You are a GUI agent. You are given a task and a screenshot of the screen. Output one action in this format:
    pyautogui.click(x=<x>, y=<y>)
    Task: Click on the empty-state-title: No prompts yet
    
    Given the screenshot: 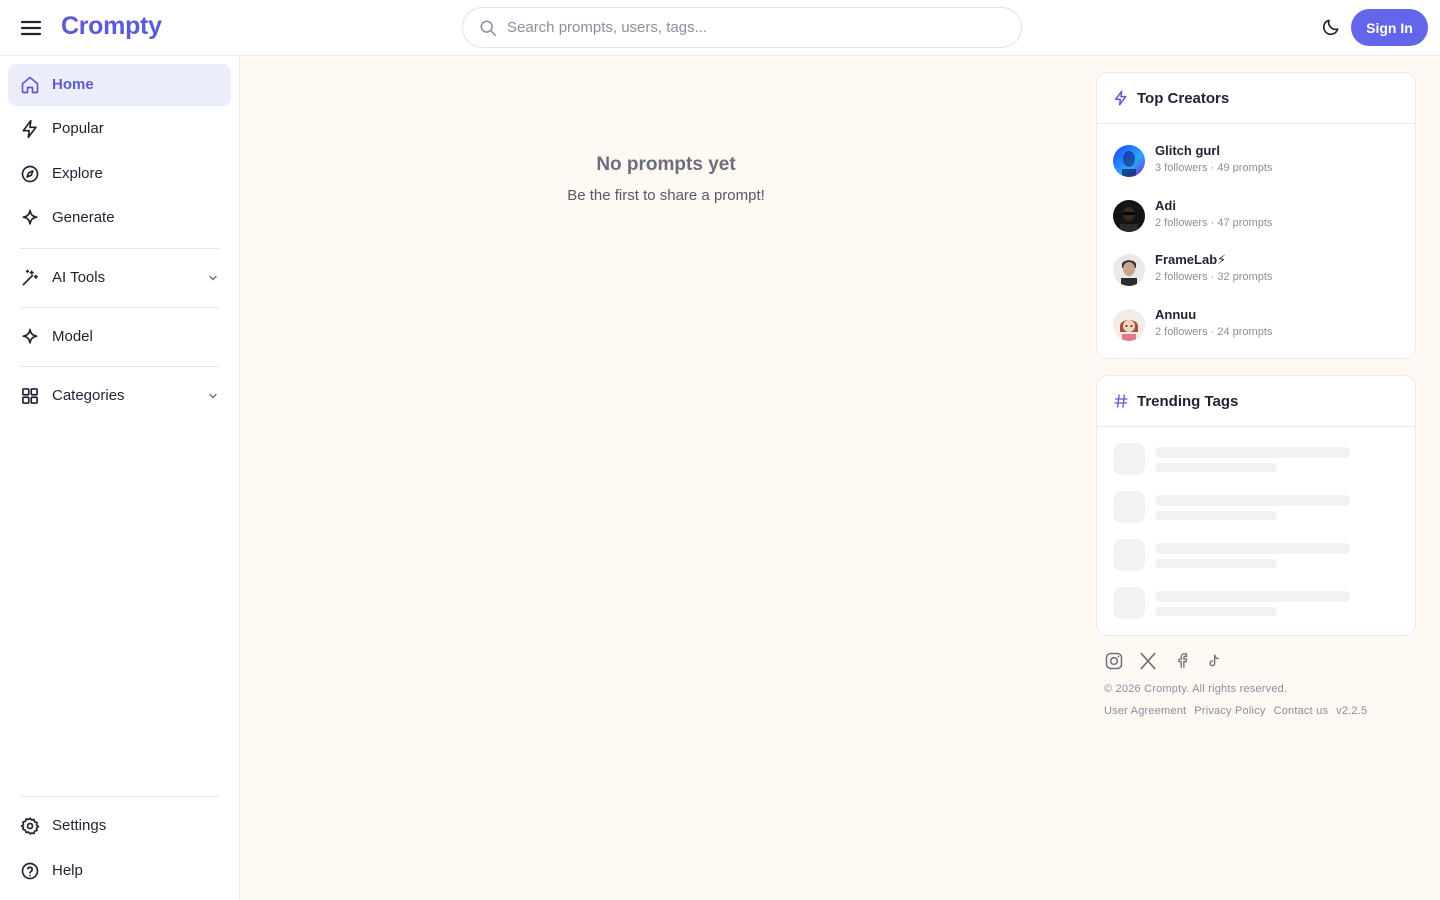 What is the action you would take?
    pyautogui.click(x=666, y=164)
    